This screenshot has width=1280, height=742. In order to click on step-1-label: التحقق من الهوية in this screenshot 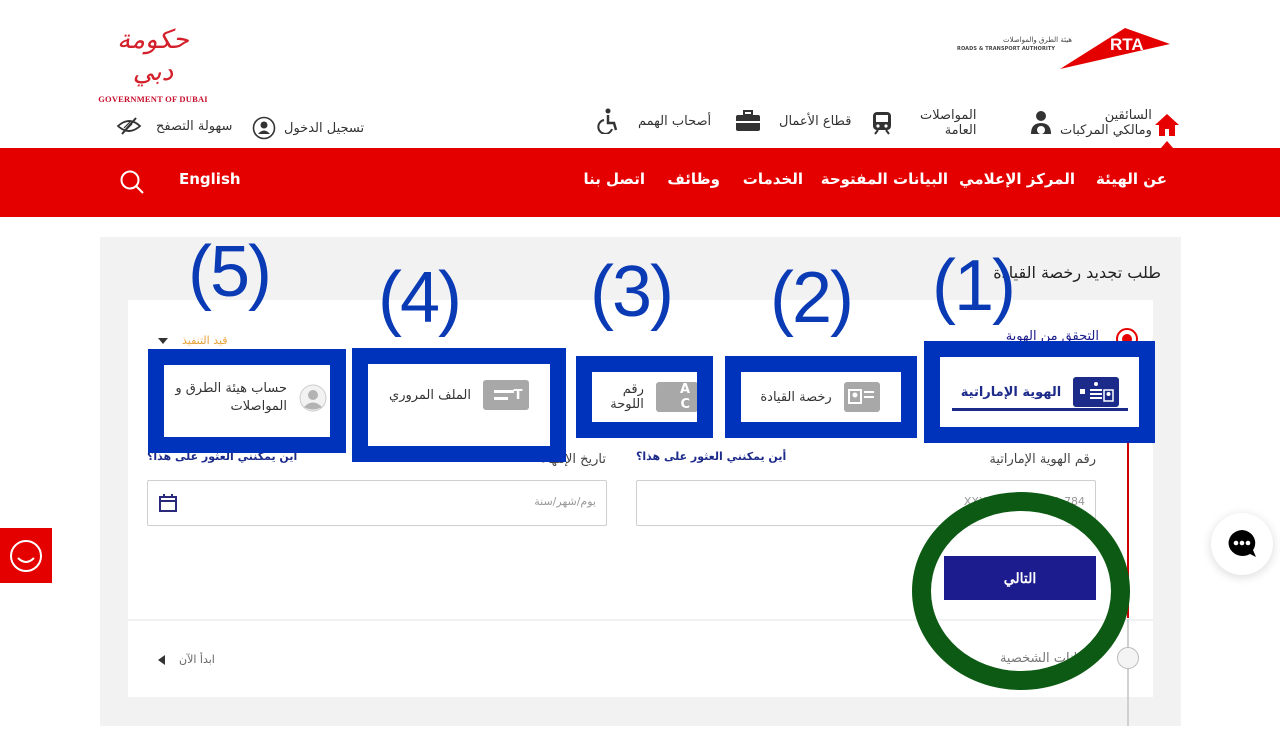, I will do `click(1052, 336)`.